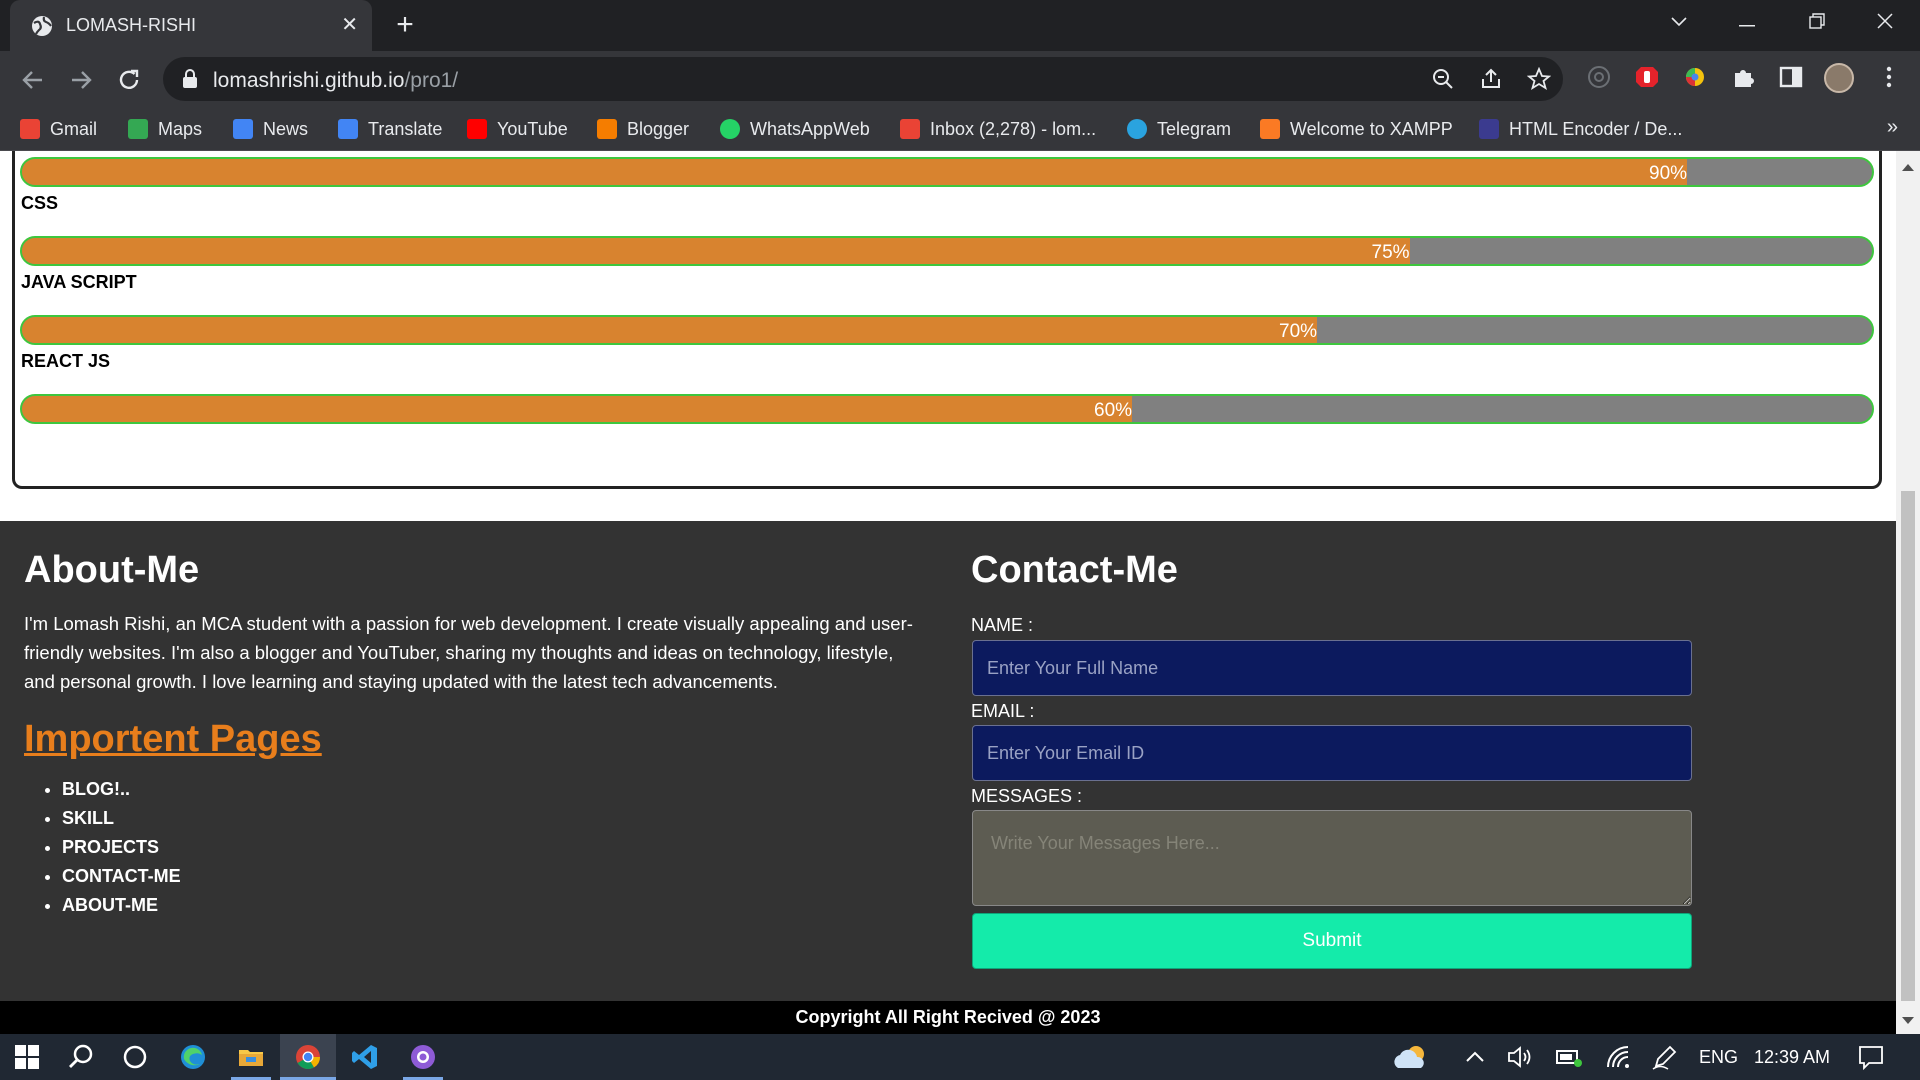  I want to click on page-scrollbar, so click(1908, 592).